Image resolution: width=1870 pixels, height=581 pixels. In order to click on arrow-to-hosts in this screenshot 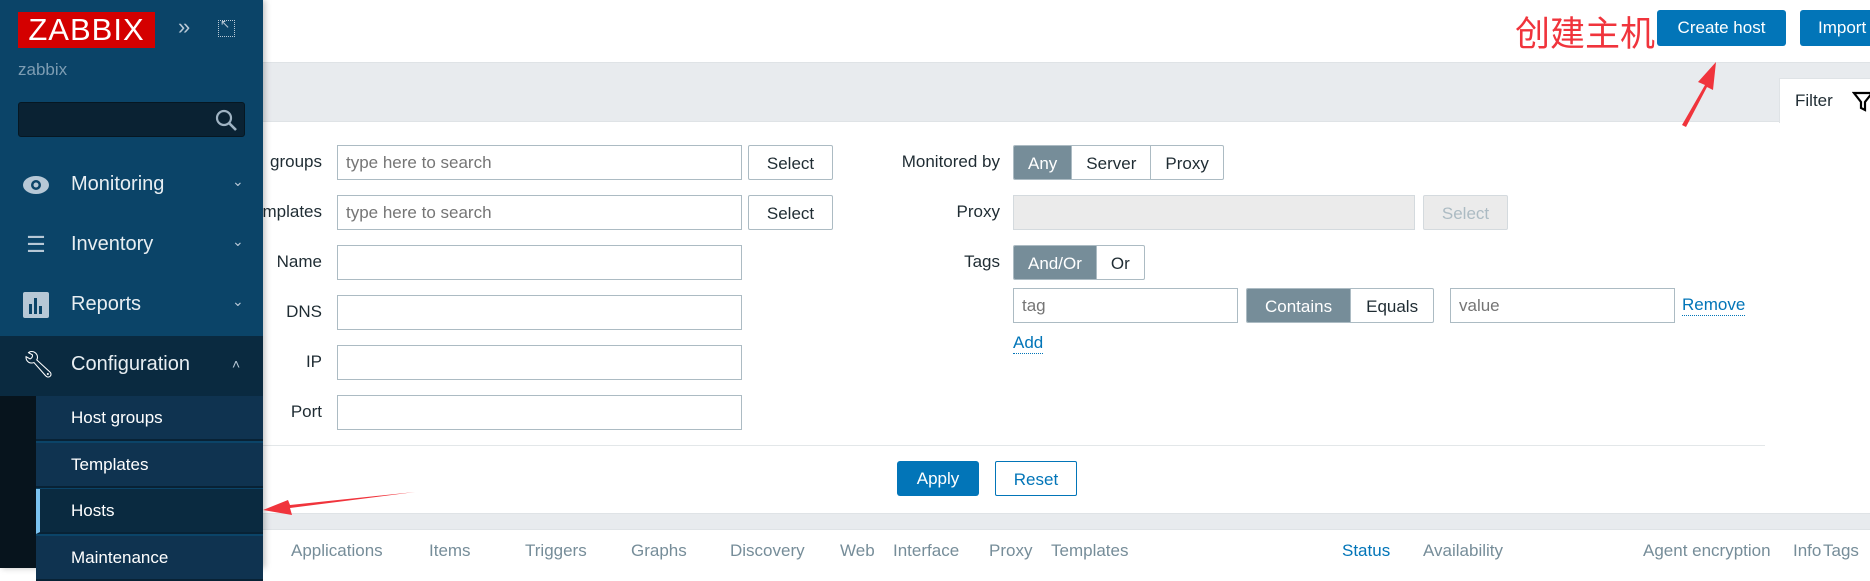, I will do `click(339, 503)`.